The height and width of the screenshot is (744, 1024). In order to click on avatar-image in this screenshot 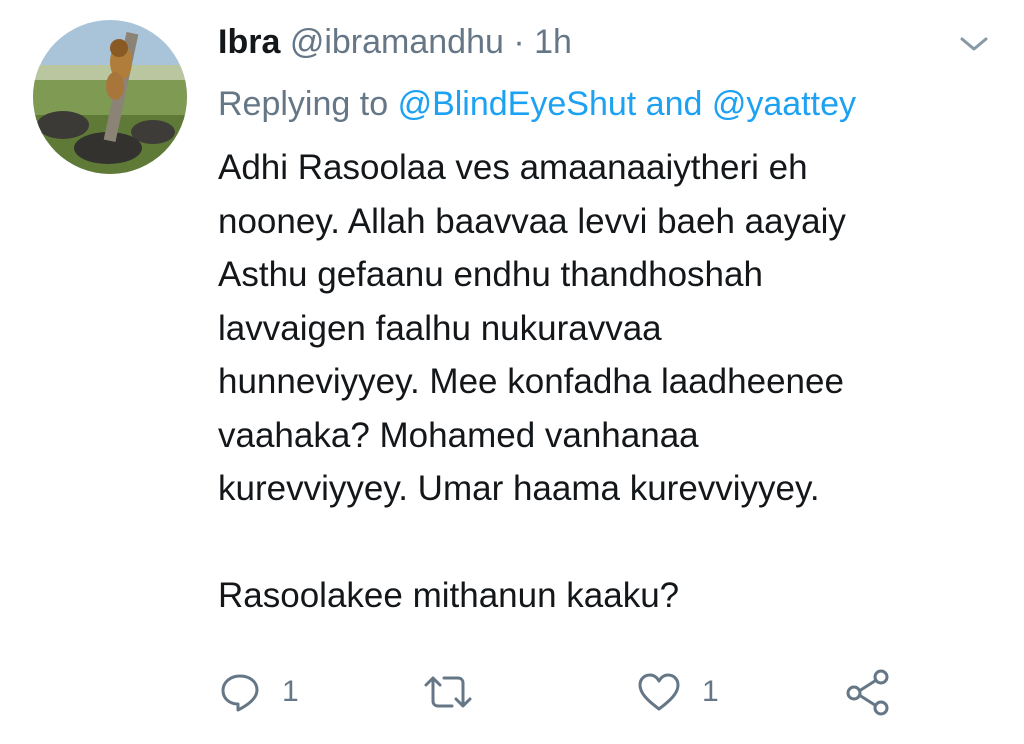, I will do `click(110, 97)`.